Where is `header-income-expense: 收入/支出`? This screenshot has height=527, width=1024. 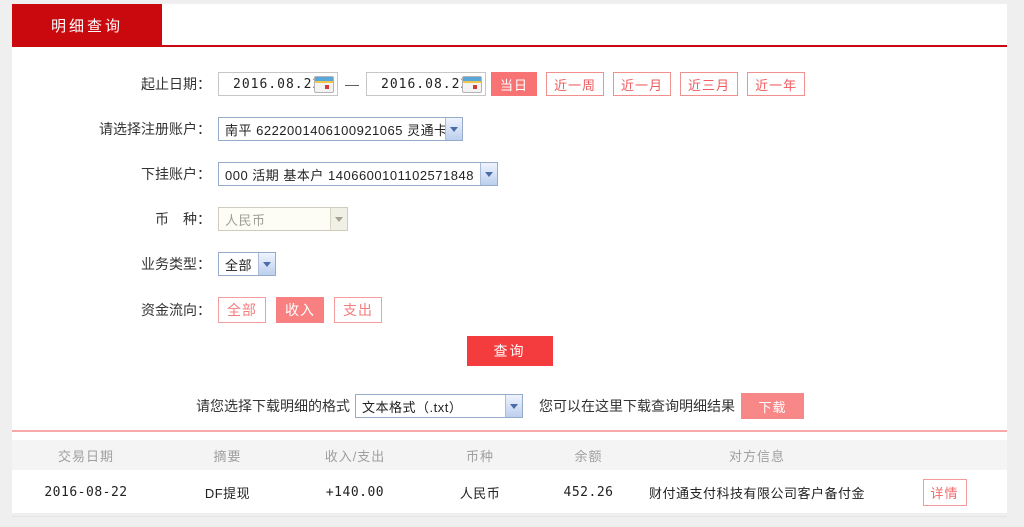
header-income-expense: 收入/支出 is located at coordinates (355, 455).